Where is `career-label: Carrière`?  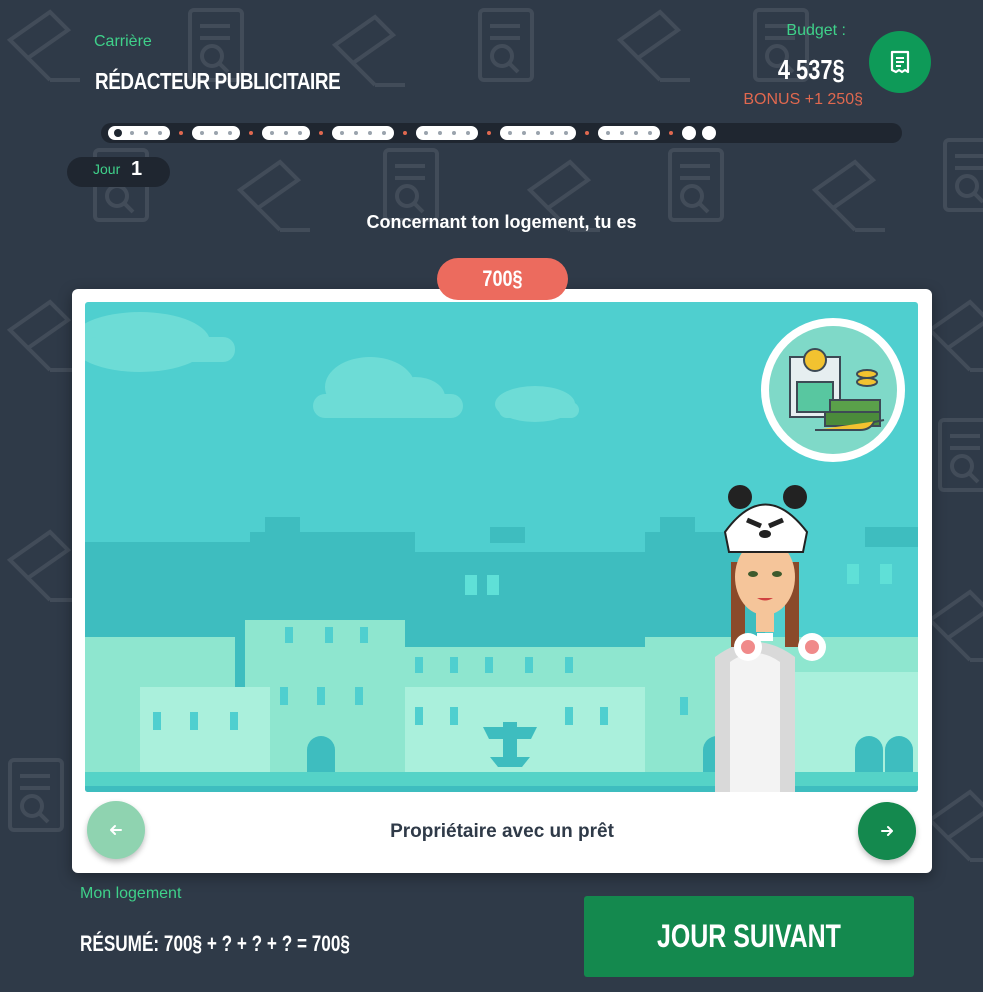
career-label: Carrière is located at coordinates (123, 41).